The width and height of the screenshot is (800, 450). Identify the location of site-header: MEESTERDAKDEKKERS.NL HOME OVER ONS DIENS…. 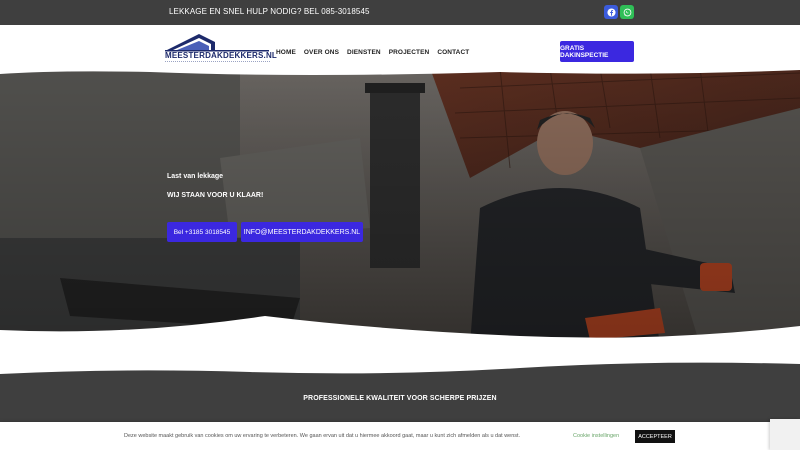
(400, 47).